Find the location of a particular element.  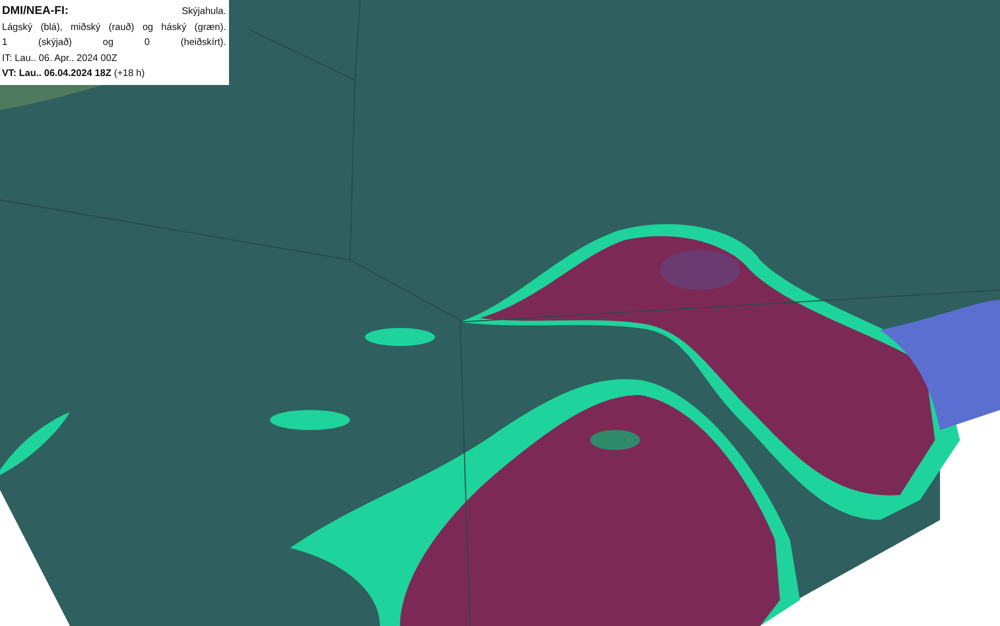

legend-description: 1 (skýjað) og 0 (heiðskírt). is located at coordinates (114, 43).